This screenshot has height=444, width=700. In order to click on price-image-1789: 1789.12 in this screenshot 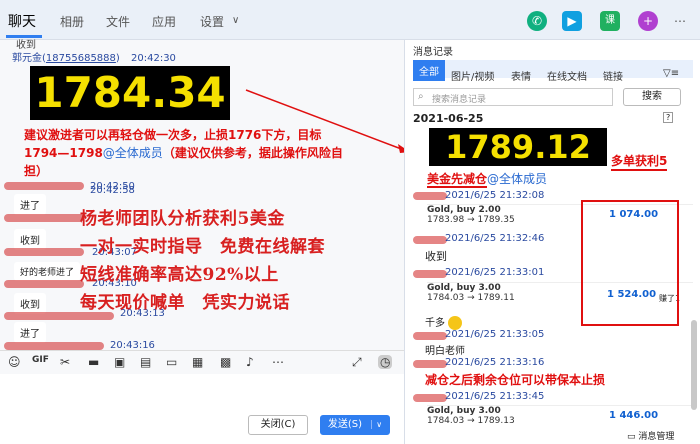, I will do `click(518, 147)`.